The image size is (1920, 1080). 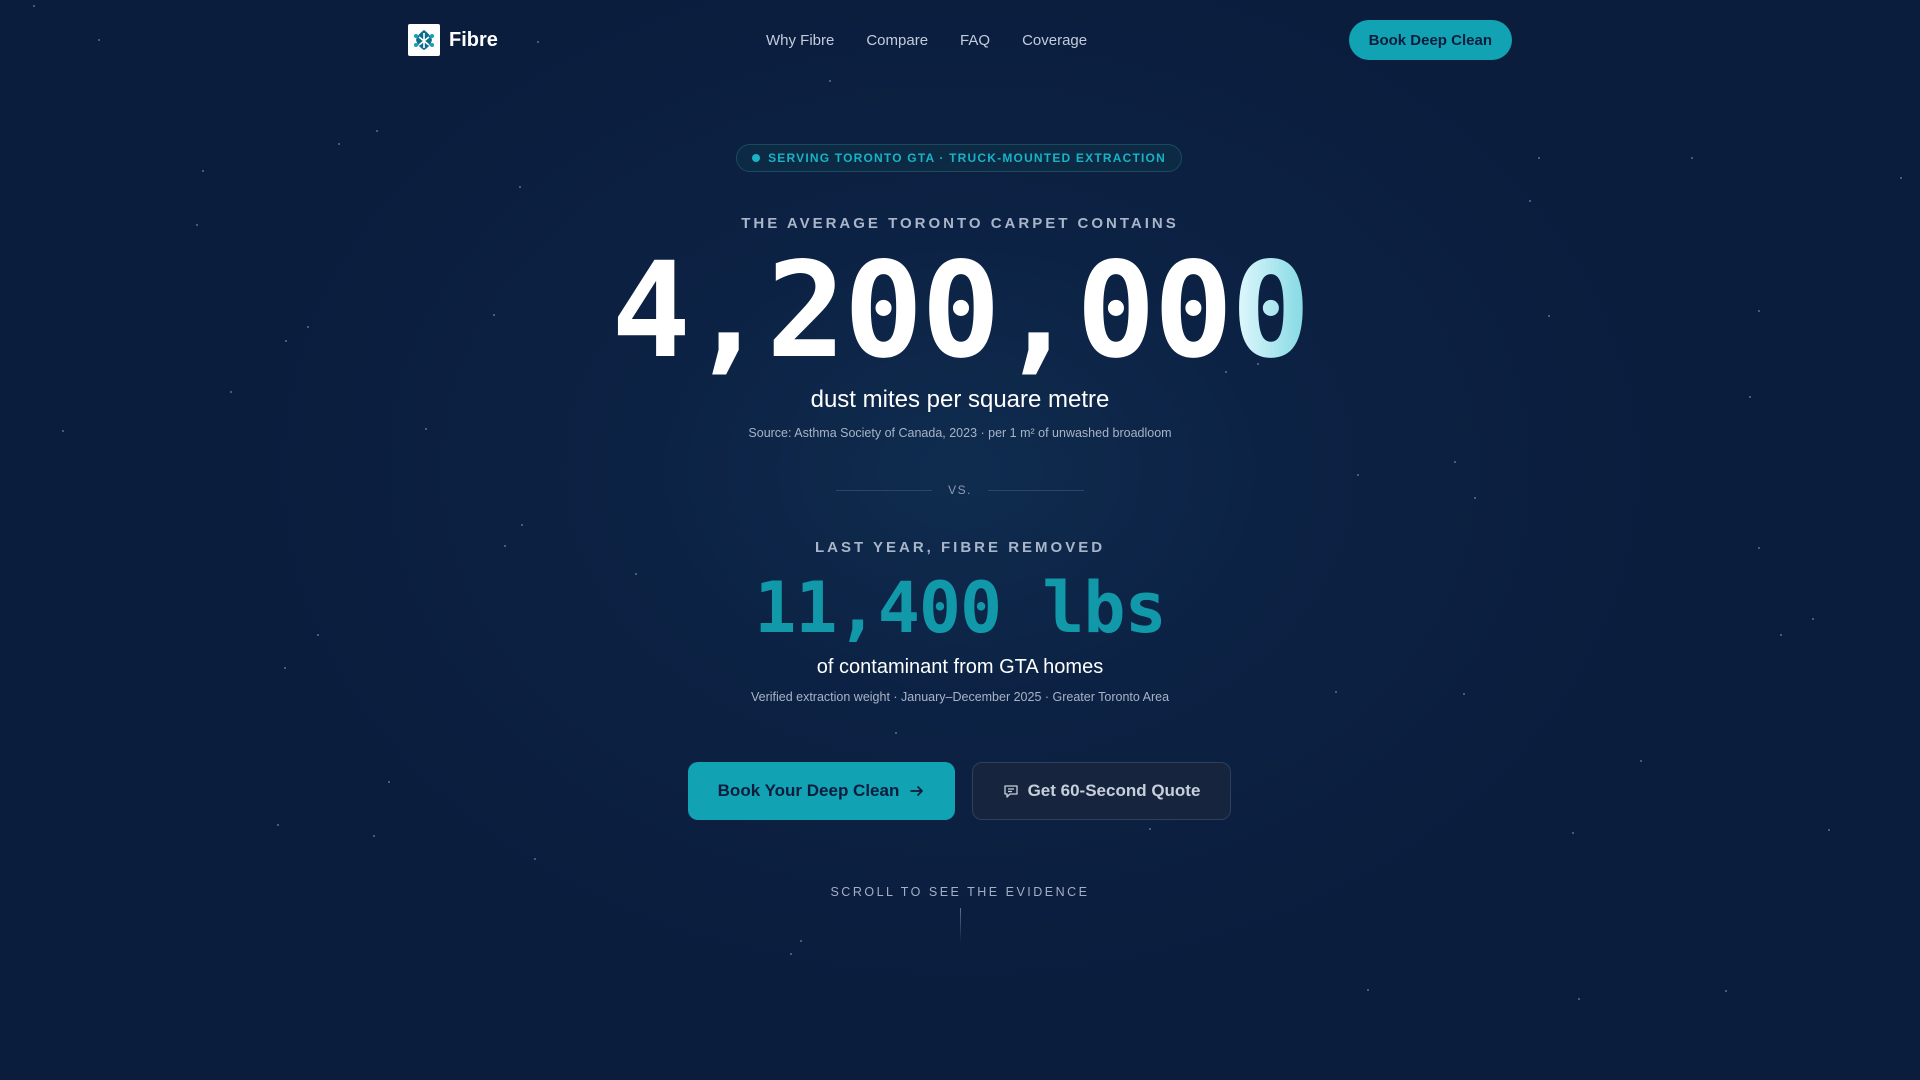 I want to click on nav-link-faq: FAQ, so click(x=975, y=40).